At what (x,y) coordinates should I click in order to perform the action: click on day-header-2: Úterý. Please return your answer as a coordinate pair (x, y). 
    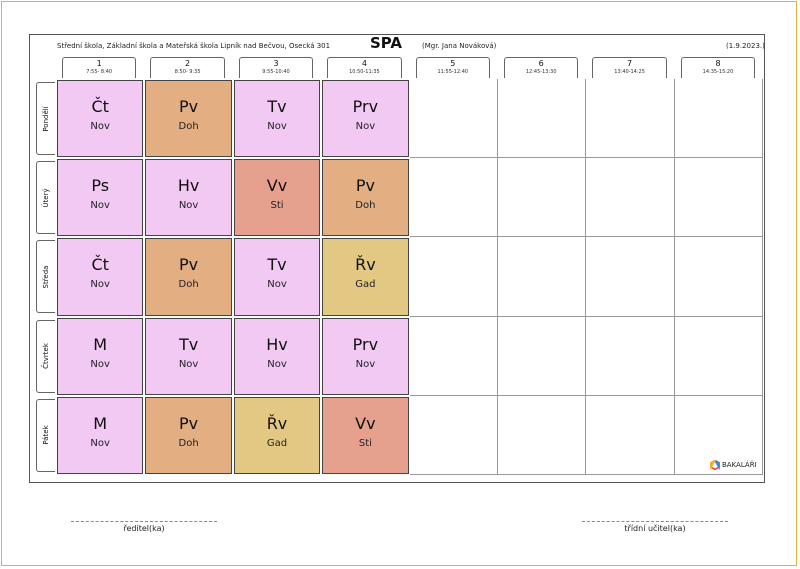
    Looking at the image, I should click on (45, 198).